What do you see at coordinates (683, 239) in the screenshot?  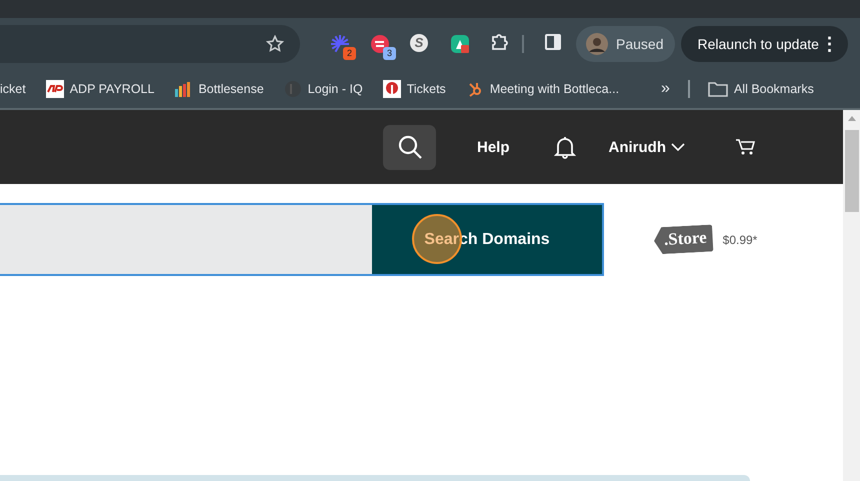 I see `store-logo: .Store` at bounding box center [683, 239].